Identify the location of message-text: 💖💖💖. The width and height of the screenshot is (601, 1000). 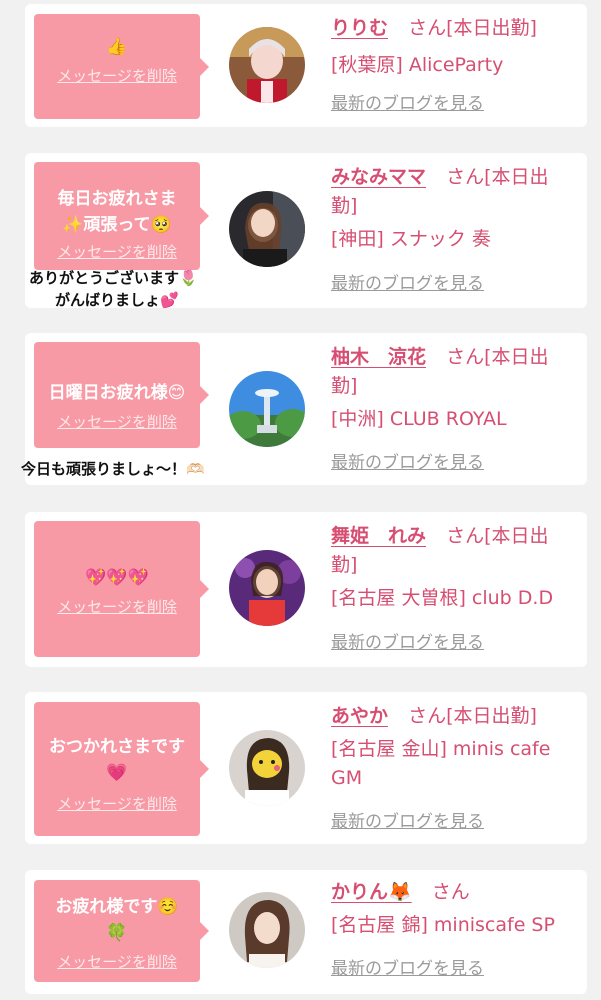
(117, 578).